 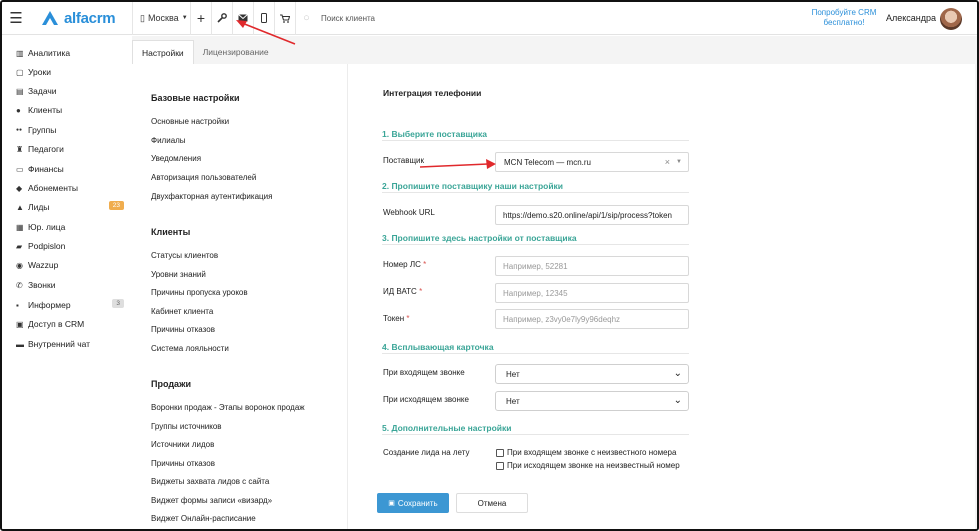 I want to click on clear-icon: ×, so click(x=667, y=162).